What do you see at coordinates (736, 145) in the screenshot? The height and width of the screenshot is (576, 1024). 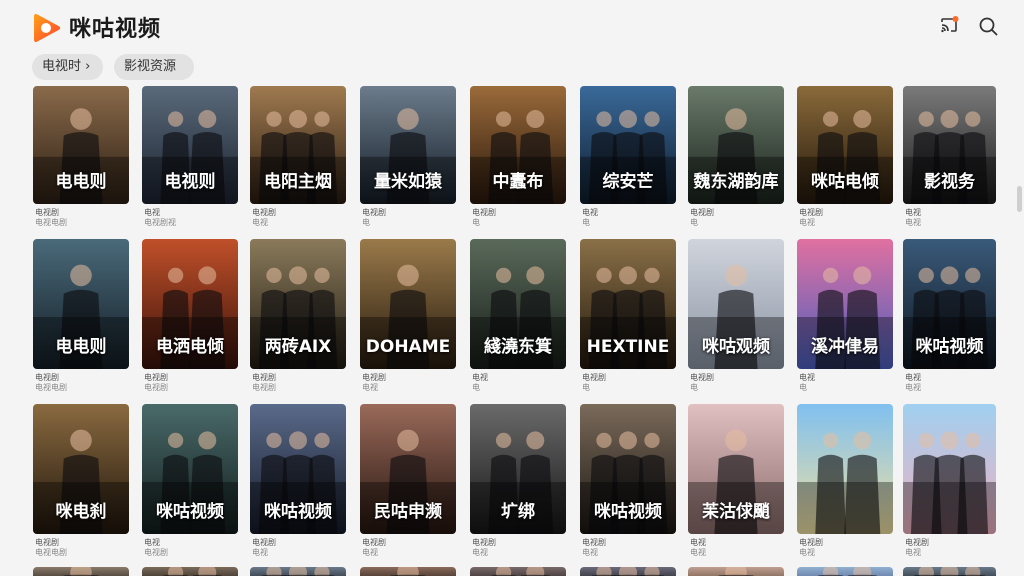 I see `poster-image: 魏东湖韵库` at bounding box center [736, 145].